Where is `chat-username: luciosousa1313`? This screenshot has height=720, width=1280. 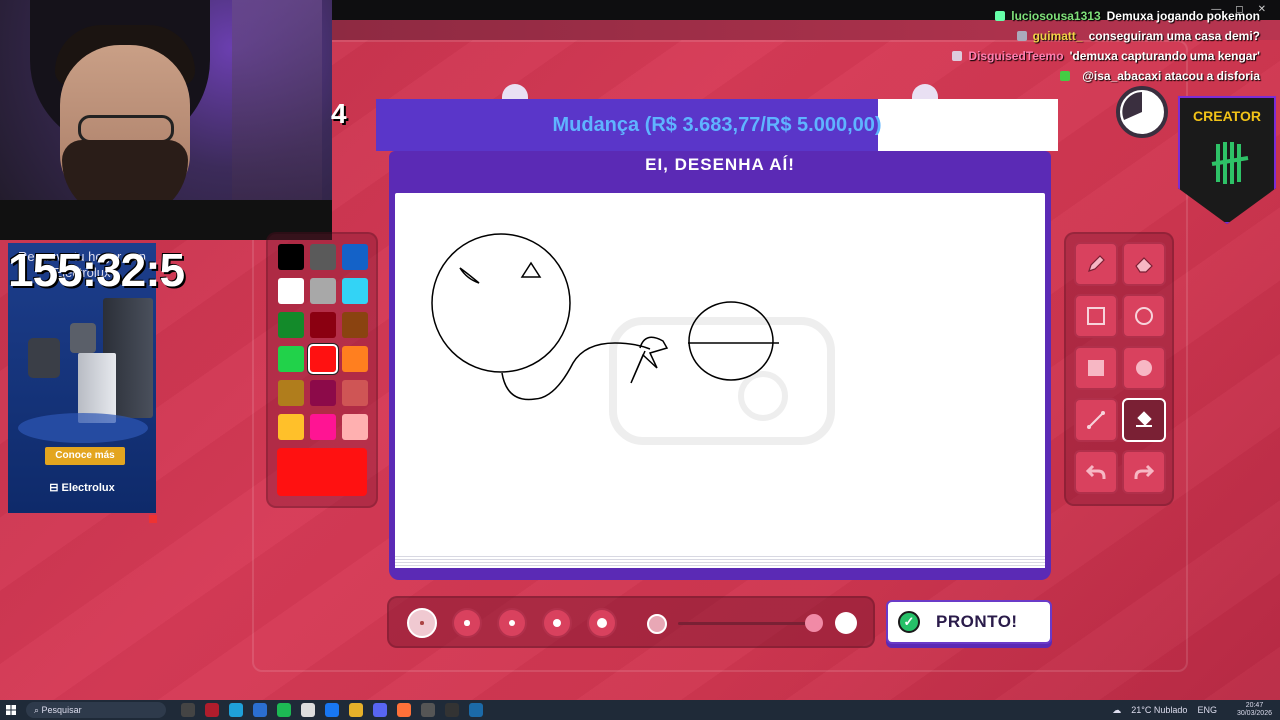
chat-username: luciosousa1313 is located at coordinates (1056, 16).